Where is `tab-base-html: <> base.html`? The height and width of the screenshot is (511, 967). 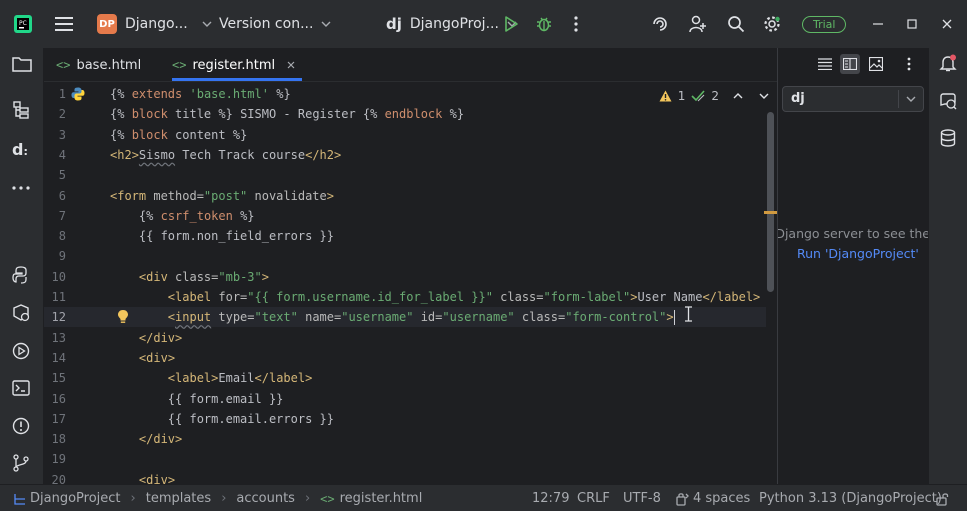
tab-base-html: <> base.html is located at coordinates (98, 65).